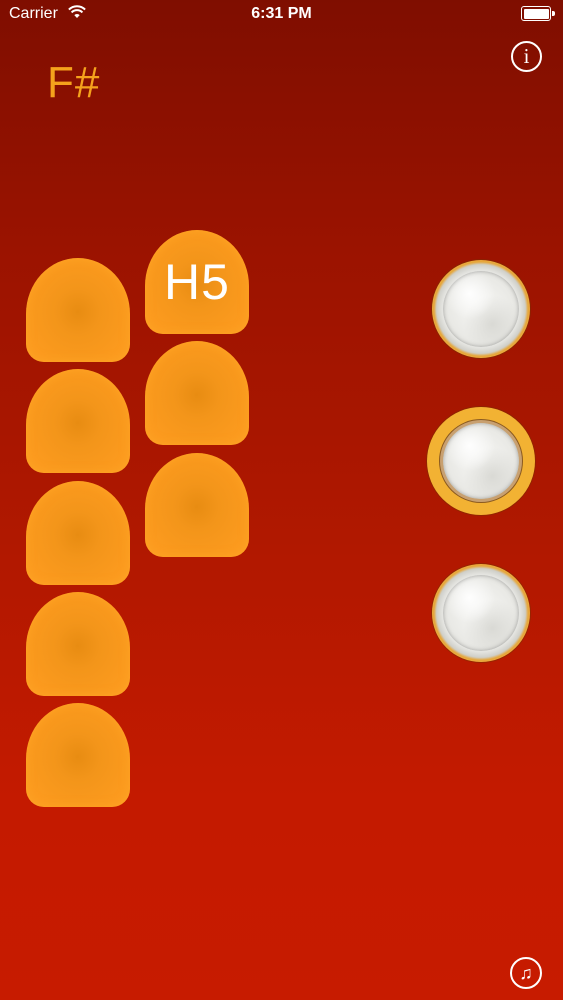 The image size is (563, 1000). I want to click on music-note-icon: ♫, so click(526, 972).